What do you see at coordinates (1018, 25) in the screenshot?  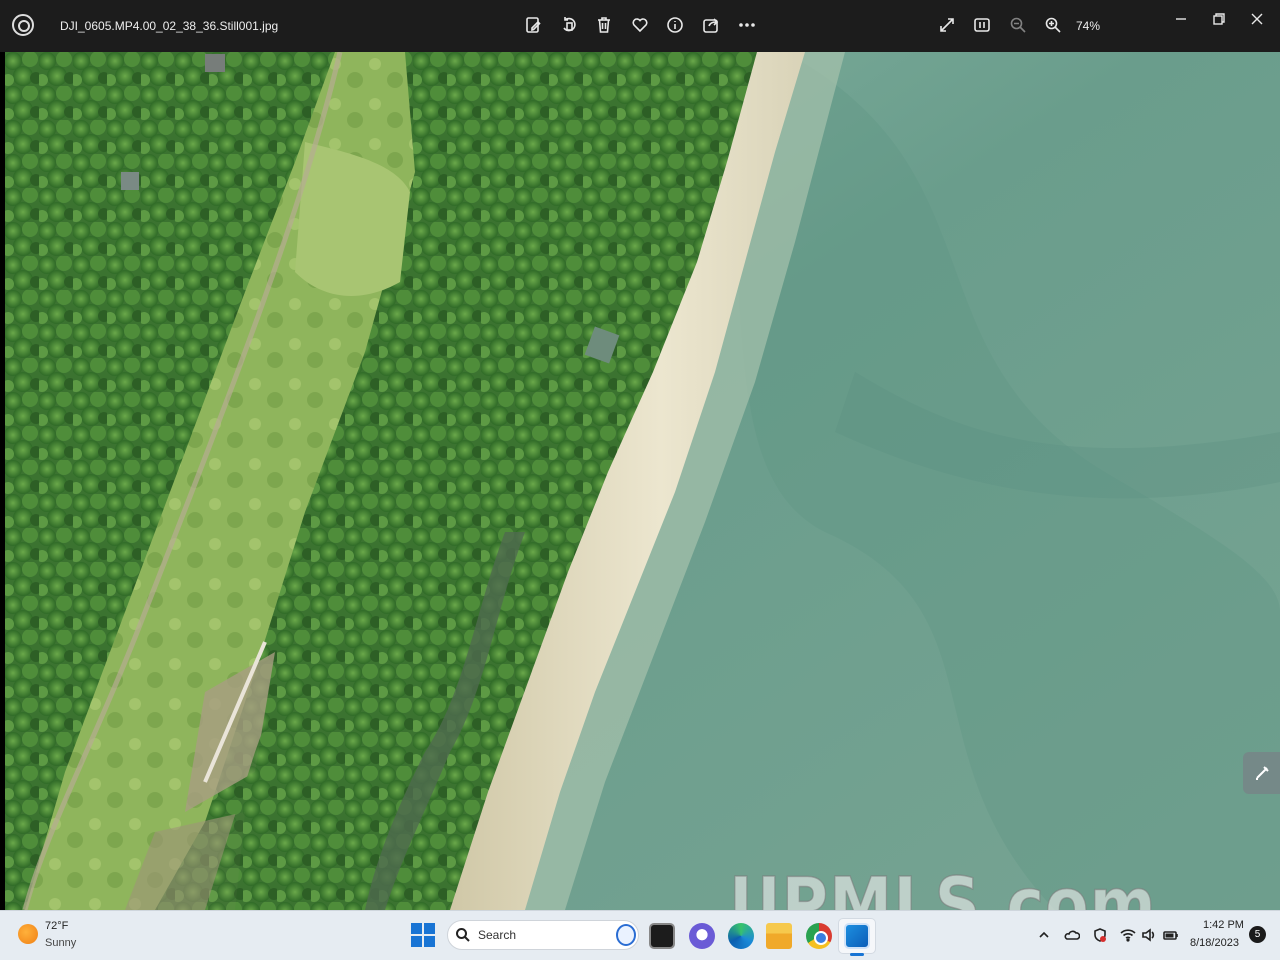 I see `zoom-out-icon` at bounding box center [1018, 25].